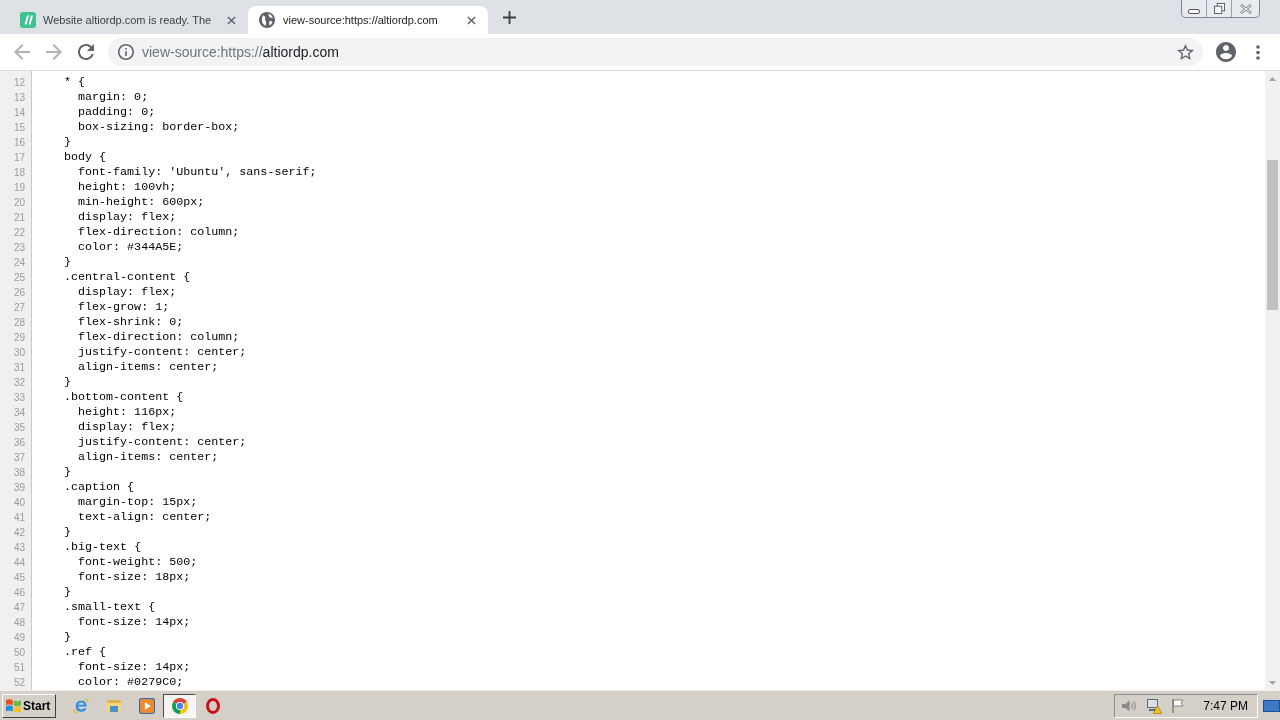  What do you see at coordinates (19, 352) in the screenshot?
I see `line-number: 30` at bounding box center [19, 352].